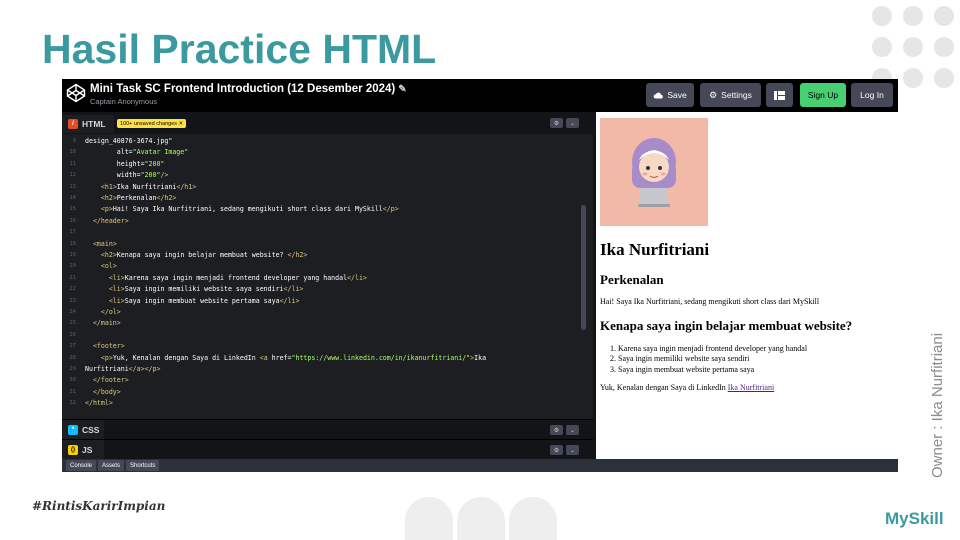  Describe the element at coordinates (123, 369) in the screenshot. I see `code-text: Nurfitriani</a></p>` at that location.